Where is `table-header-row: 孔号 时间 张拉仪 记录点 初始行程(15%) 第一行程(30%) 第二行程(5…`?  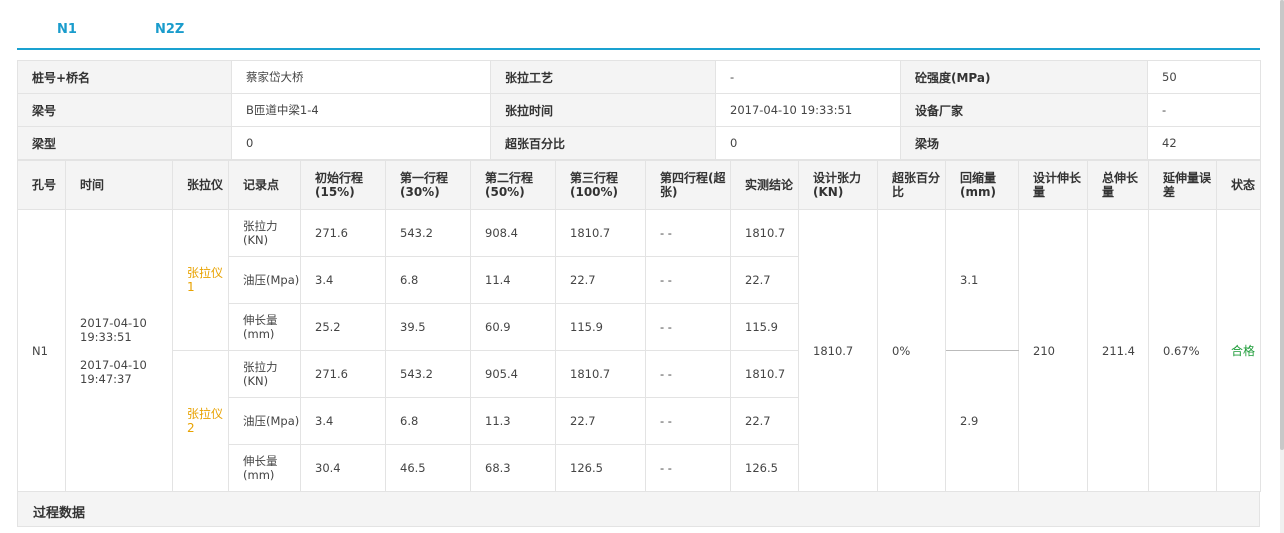 table-header-row: 孔号 时间 张拉仪 记录点 初始行程(15%) 第一行程(30%) 第二行程(5… is located at coordinates (639, 185).